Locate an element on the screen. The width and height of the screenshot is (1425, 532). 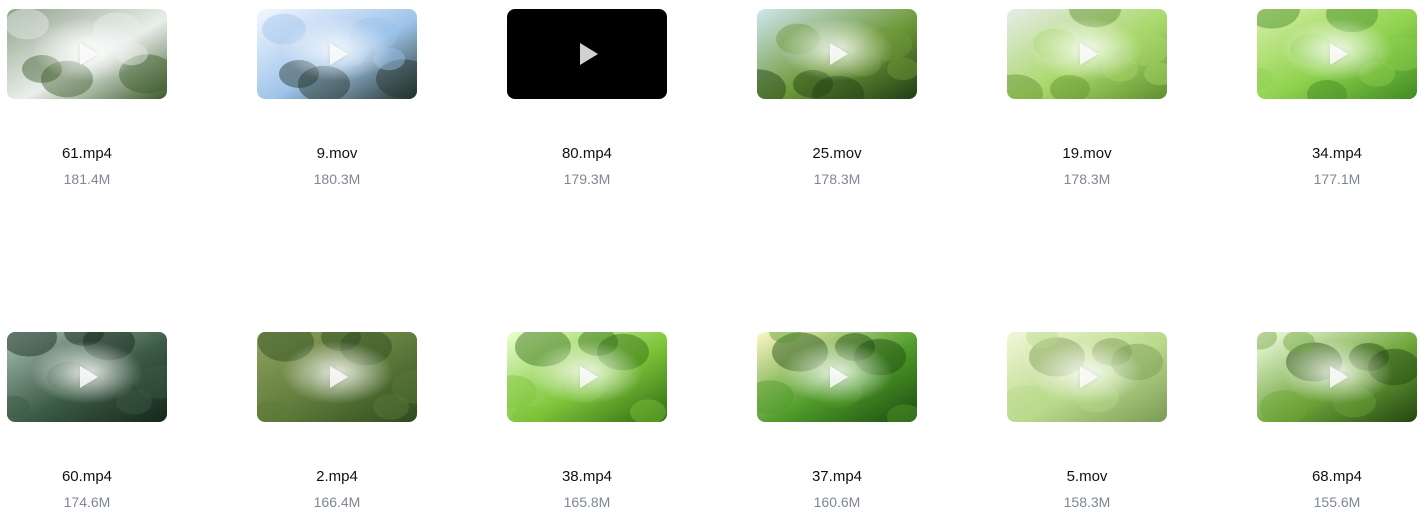
file-size: 181.4M is located at coordinates (87, 179).